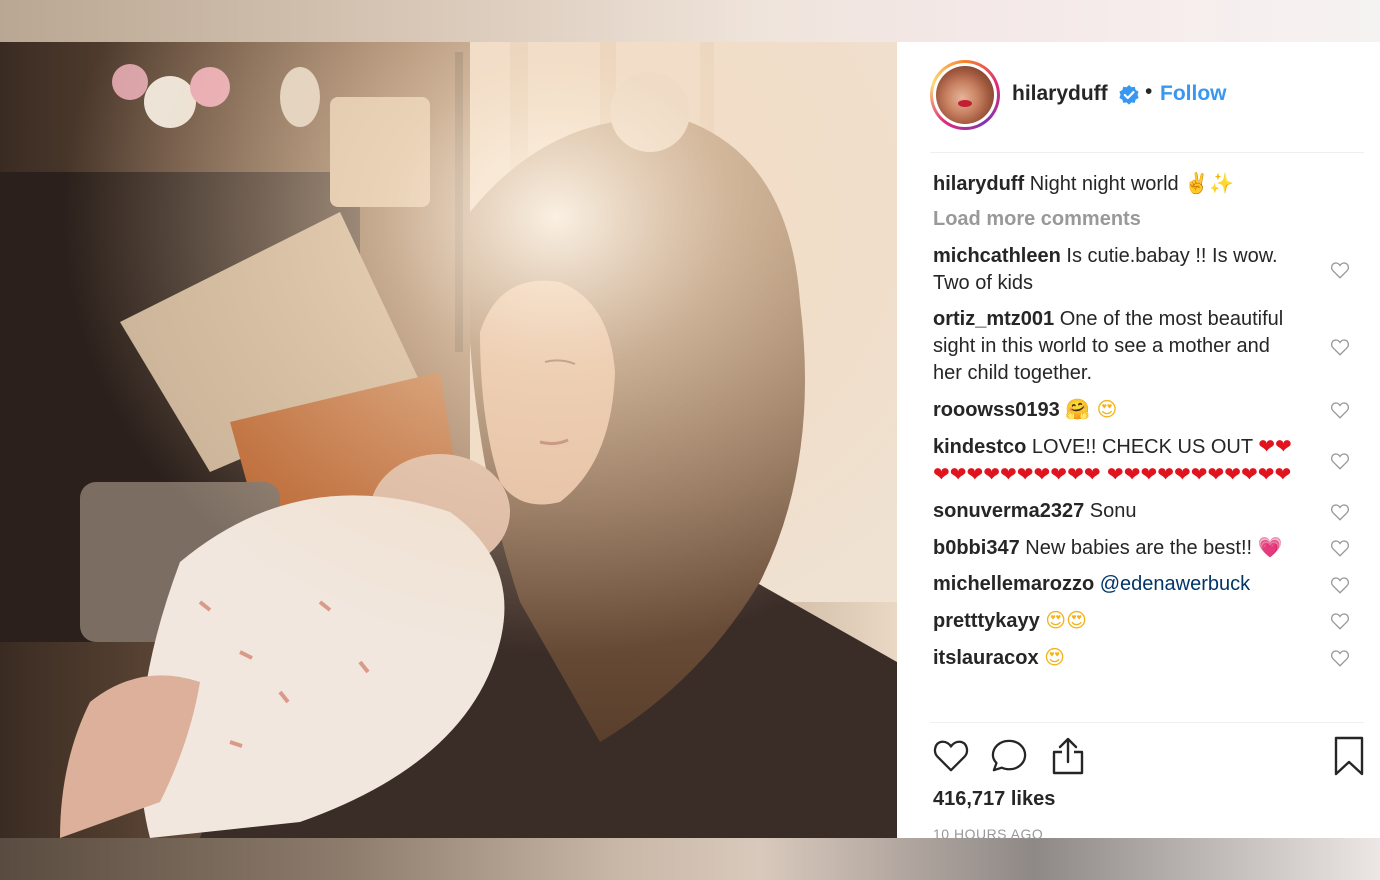 The image size is (1380, 880). What do you see at coordinates (1129, 95) in the screenshot?
I see `verified-badge-icon` at bounding box center [1129, 95].